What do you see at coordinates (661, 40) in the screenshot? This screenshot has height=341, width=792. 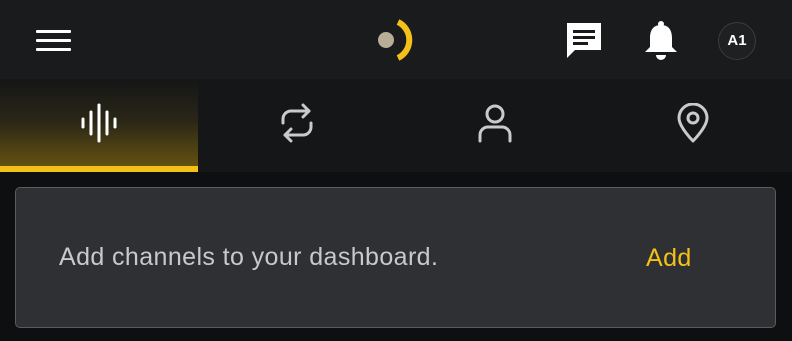 I see `bell-icon` at bounding box center [661, 40].